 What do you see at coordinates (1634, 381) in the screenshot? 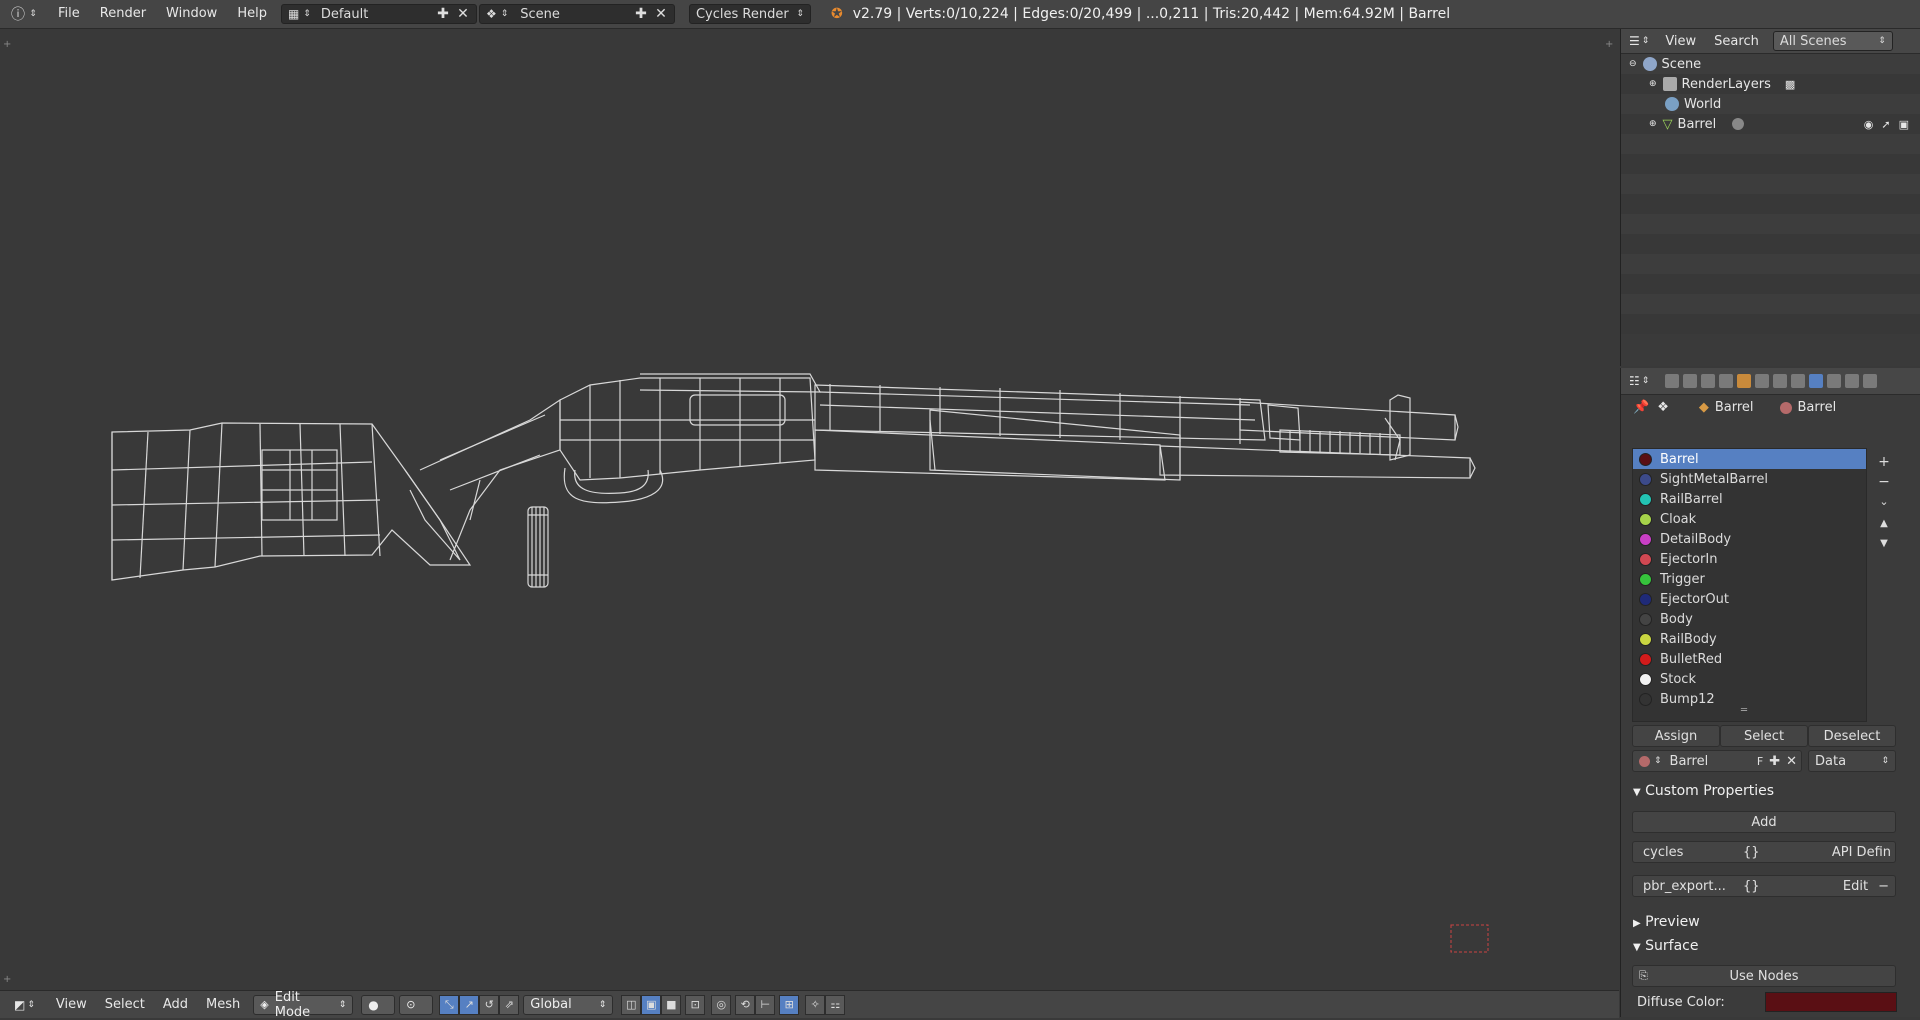
I see `properties-editor-icon: ☷` at bounding box center [1634, 381].